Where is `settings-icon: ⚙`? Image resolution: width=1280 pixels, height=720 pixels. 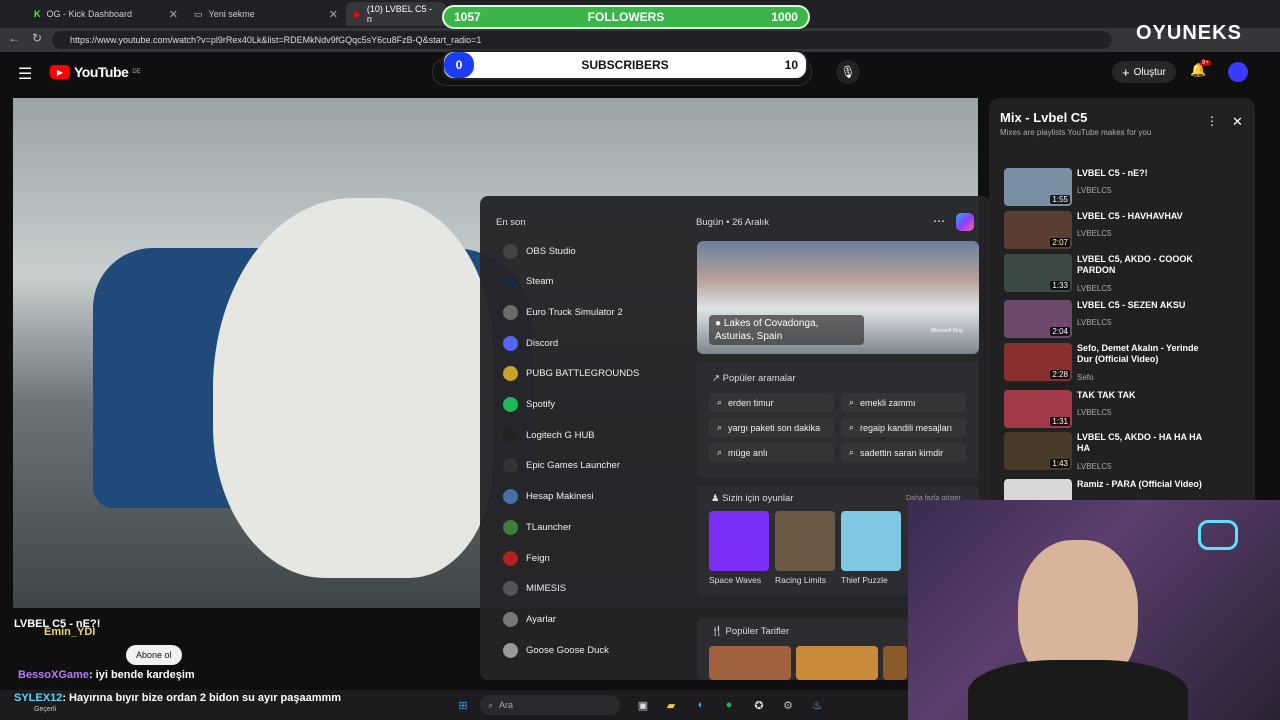
settings-icon: ⚙ is located at coordinates (788, 705).